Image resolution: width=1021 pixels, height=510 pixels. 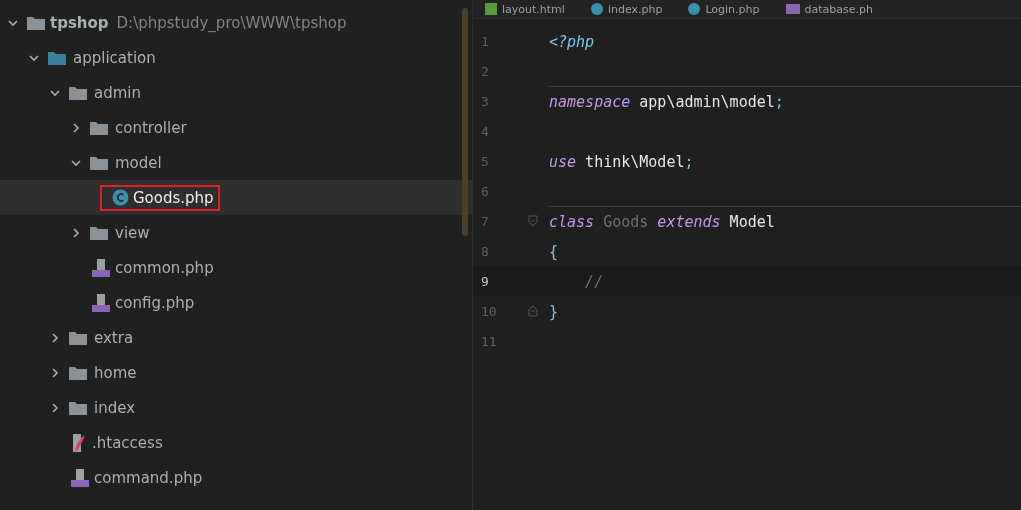 I want to click on code-line: }, so click(x=554, y=312).